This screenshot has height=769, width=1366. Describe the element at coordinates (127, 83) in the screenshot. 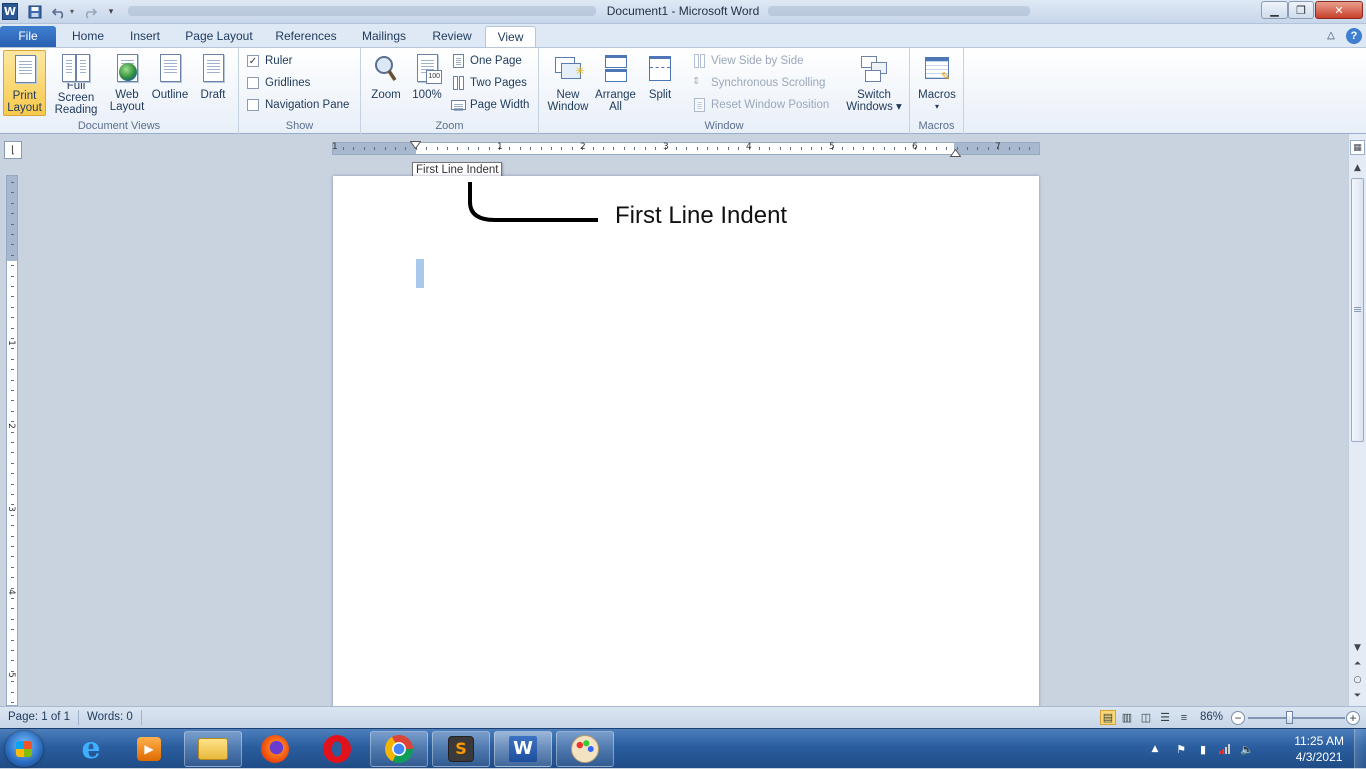

I see `web-layout-button: Web Layout` at that location.